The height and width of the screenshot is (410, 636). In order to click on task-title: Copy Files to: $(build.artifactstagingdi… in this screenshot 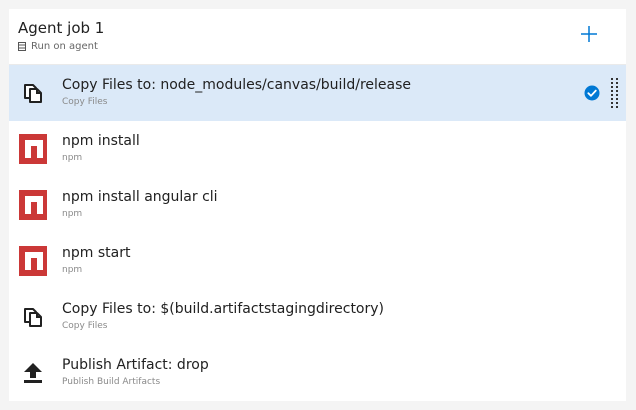, I will do `click(223, 309)`.